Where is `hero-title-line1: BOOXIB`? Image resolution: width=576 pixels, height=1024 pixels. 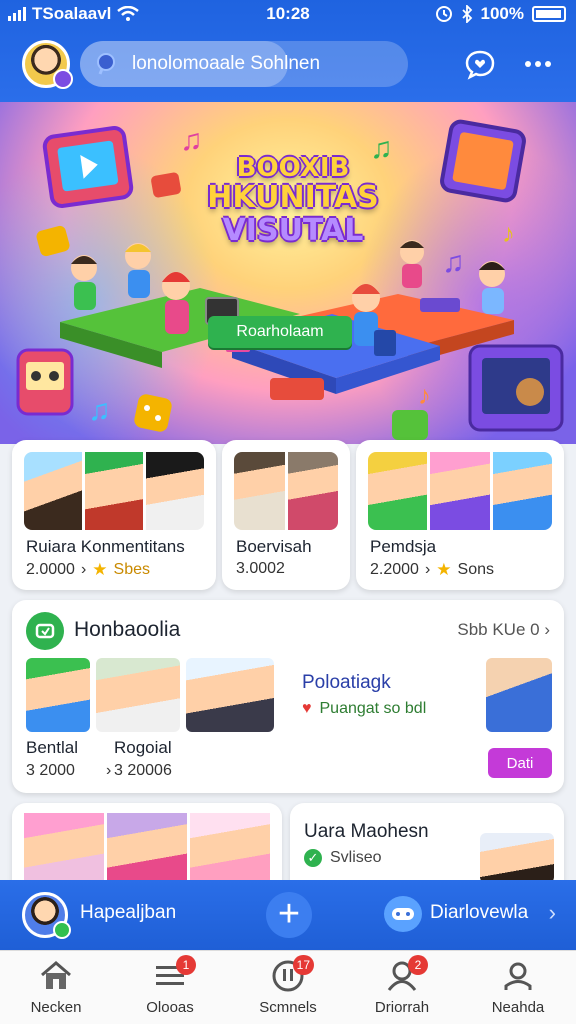
hero-title-line1: BOOXIB is located at coordinates (293, 168).